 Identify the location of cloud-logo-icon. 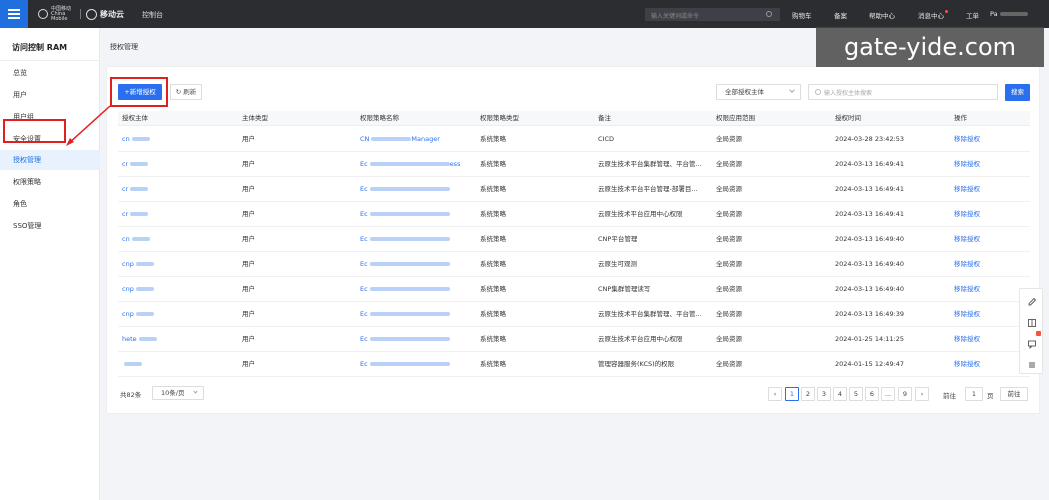
(91, 14).